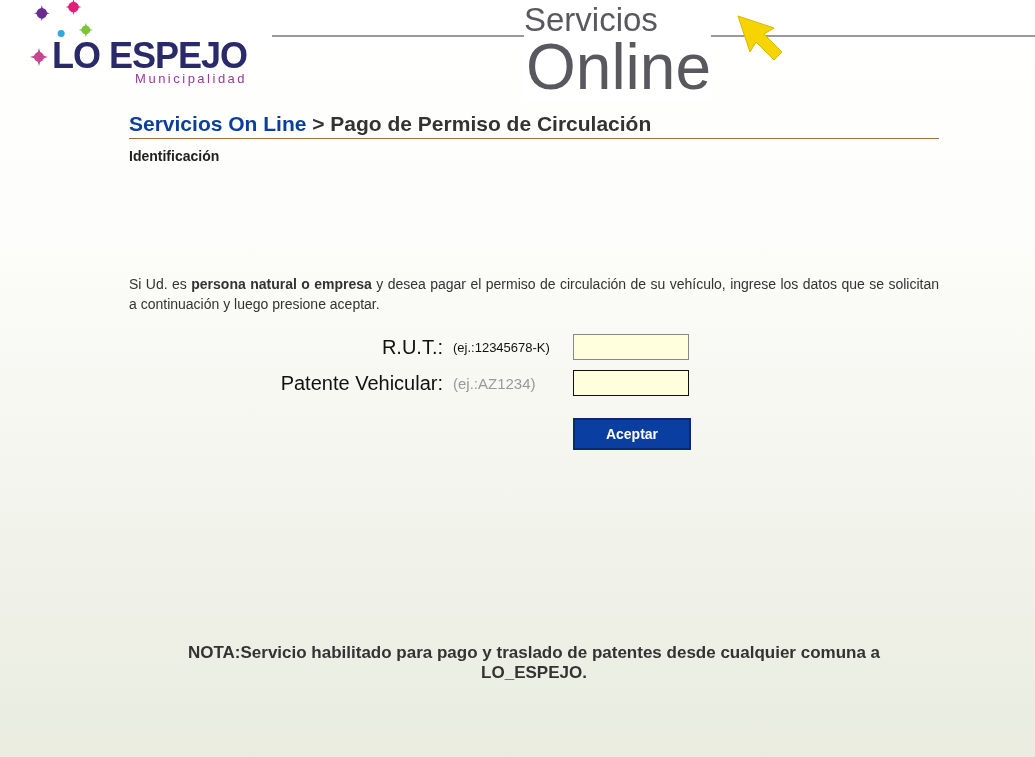 Image resolution: width=1035 pixels, height=757 pixels. Describe the element at coordinates (150, 56) in the screenshot. I see `logo-wordmark: LO ESPEJO` at that location.